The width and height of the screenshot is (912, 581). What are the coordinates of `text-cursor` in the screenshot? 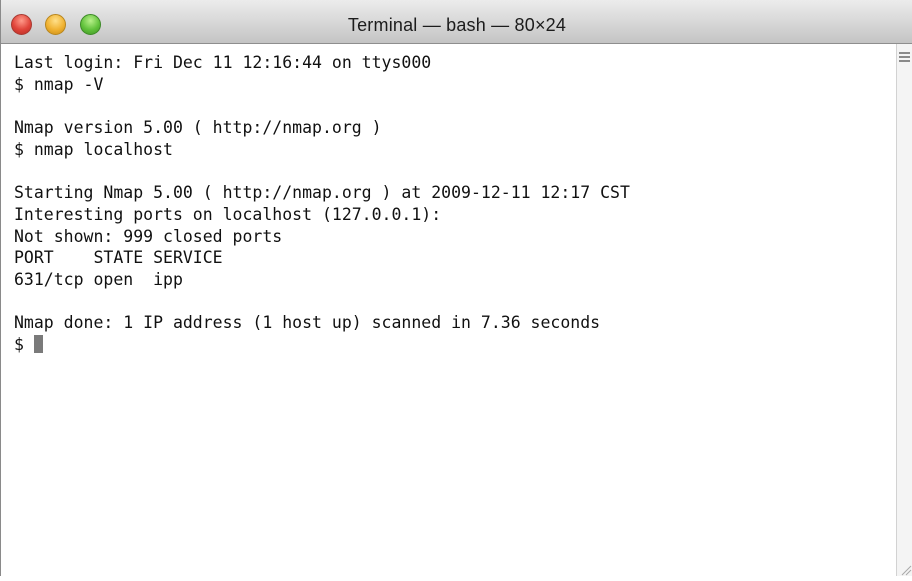 It's located at (38, 343).